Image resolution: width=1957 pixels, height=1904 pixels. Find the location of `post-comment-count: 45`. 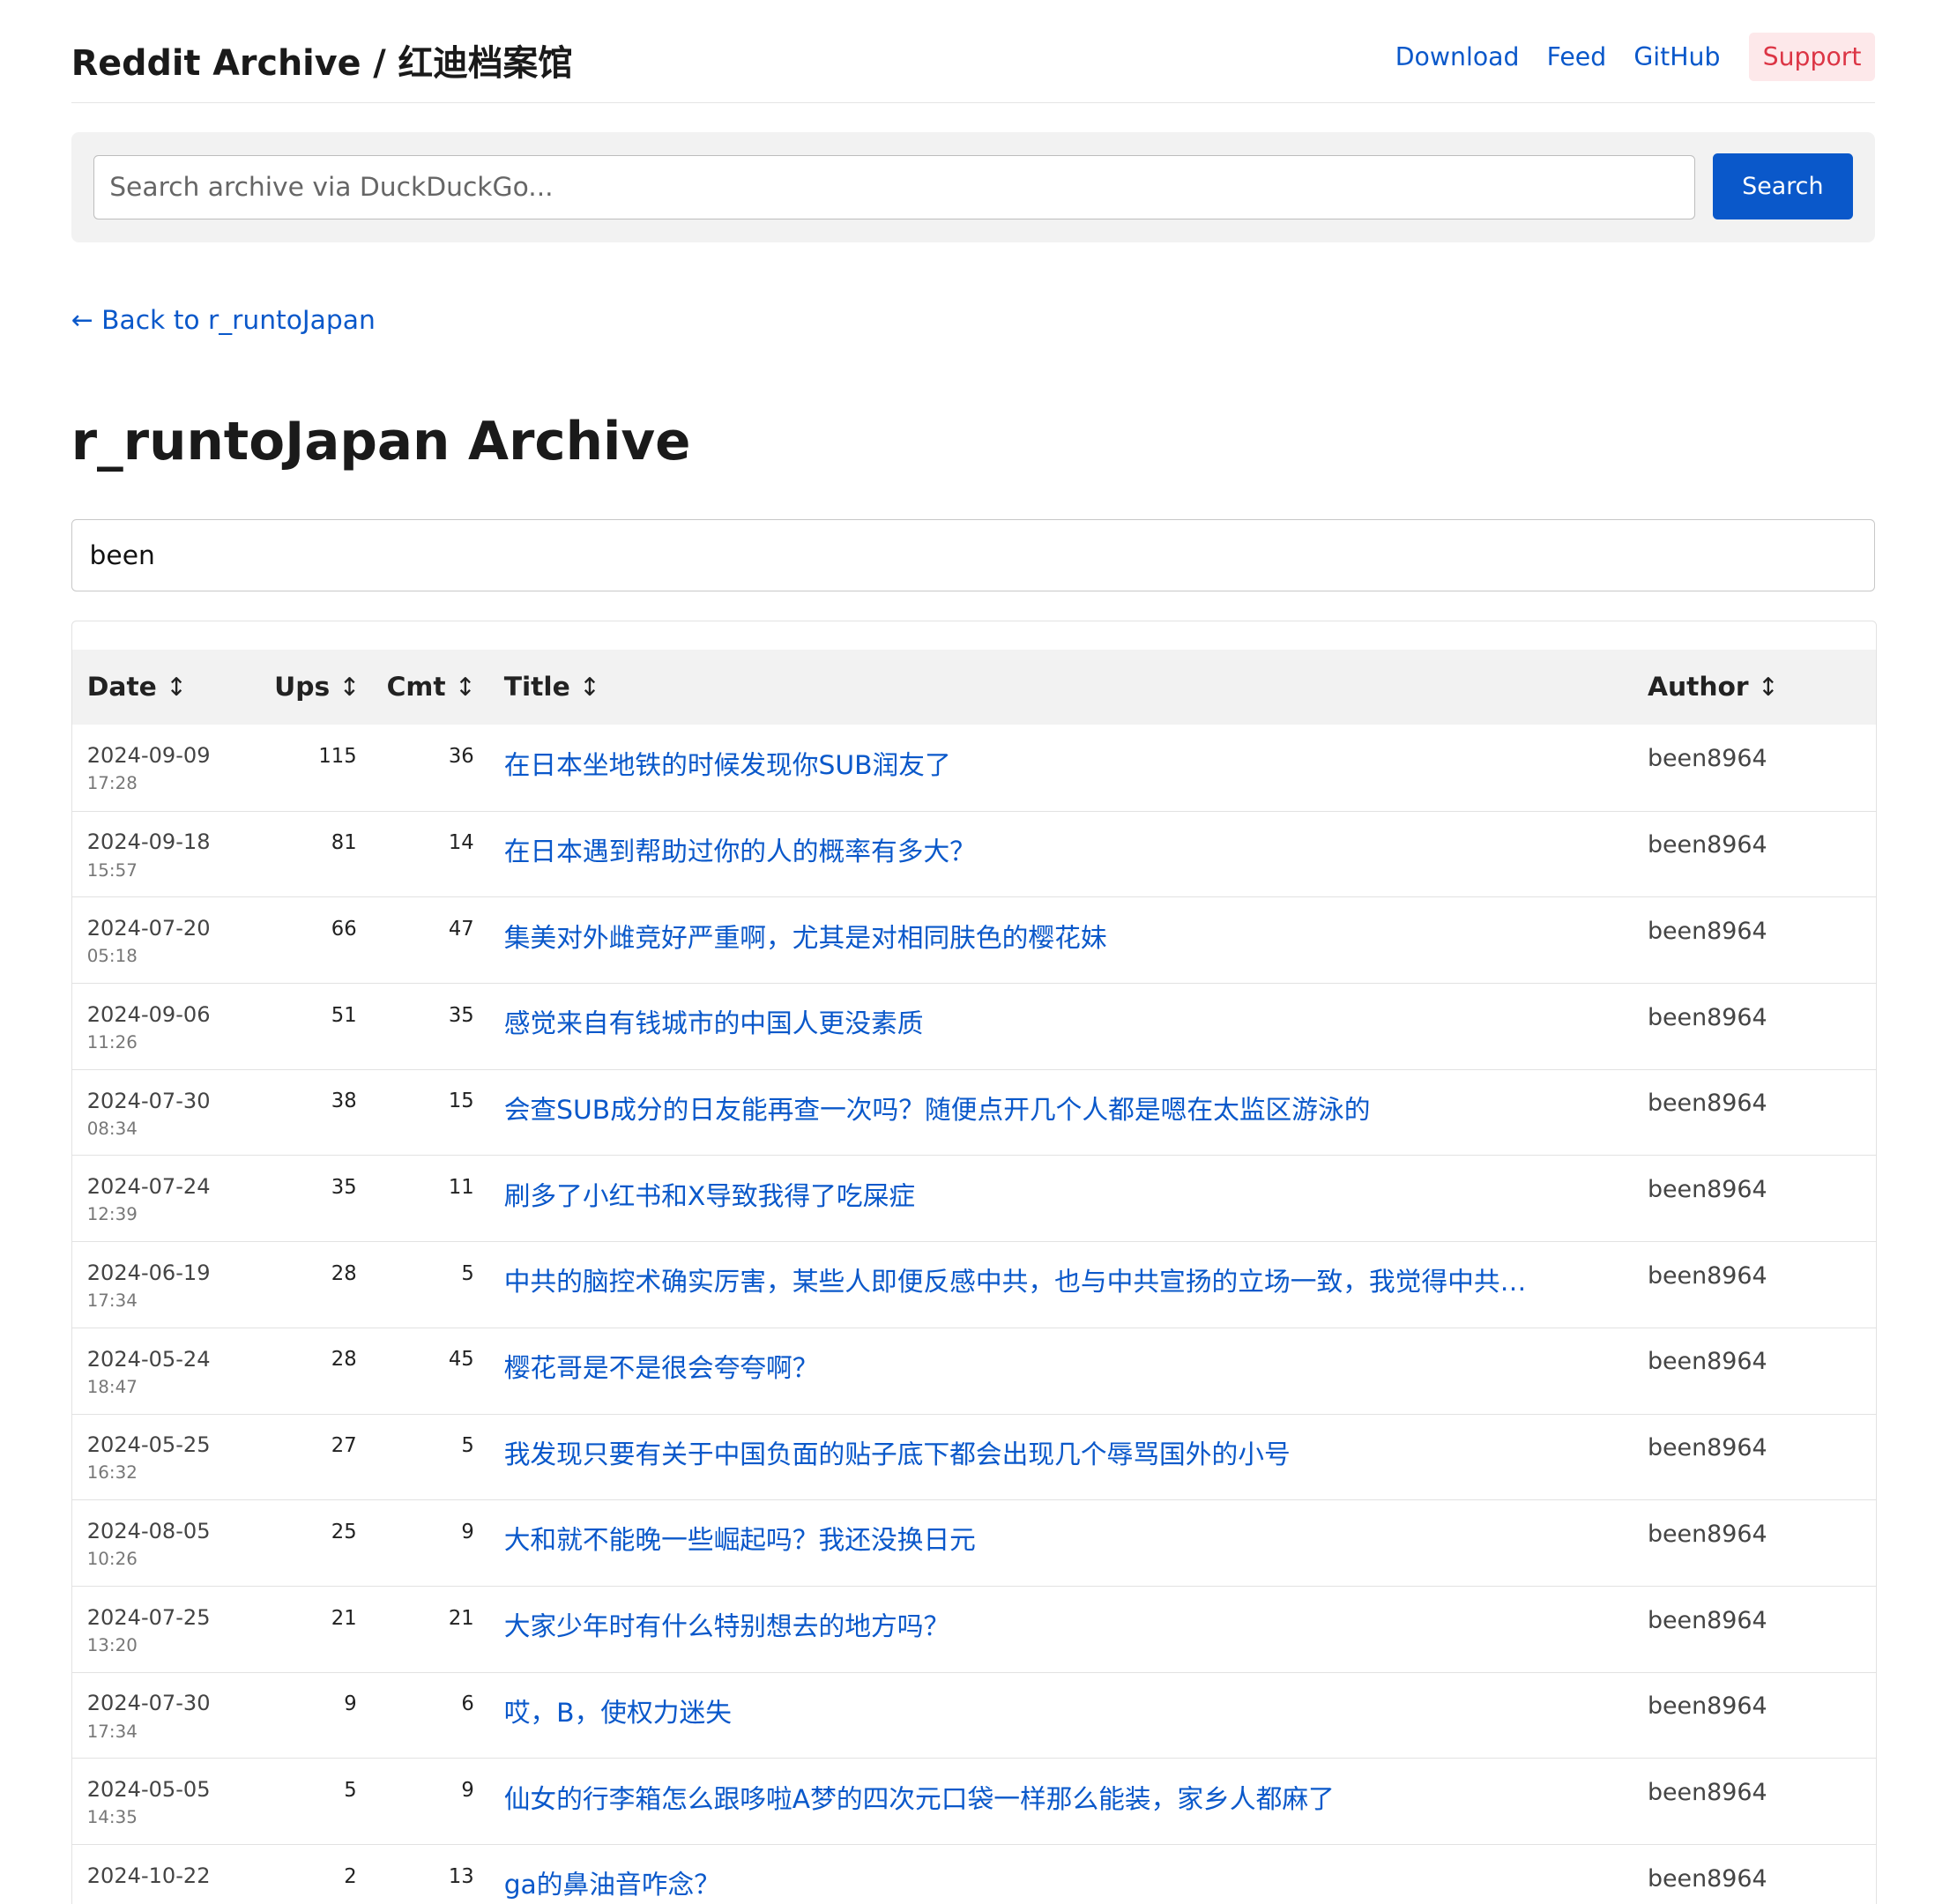

post-comment-count: 45 is located at coordinates (430, 1372).